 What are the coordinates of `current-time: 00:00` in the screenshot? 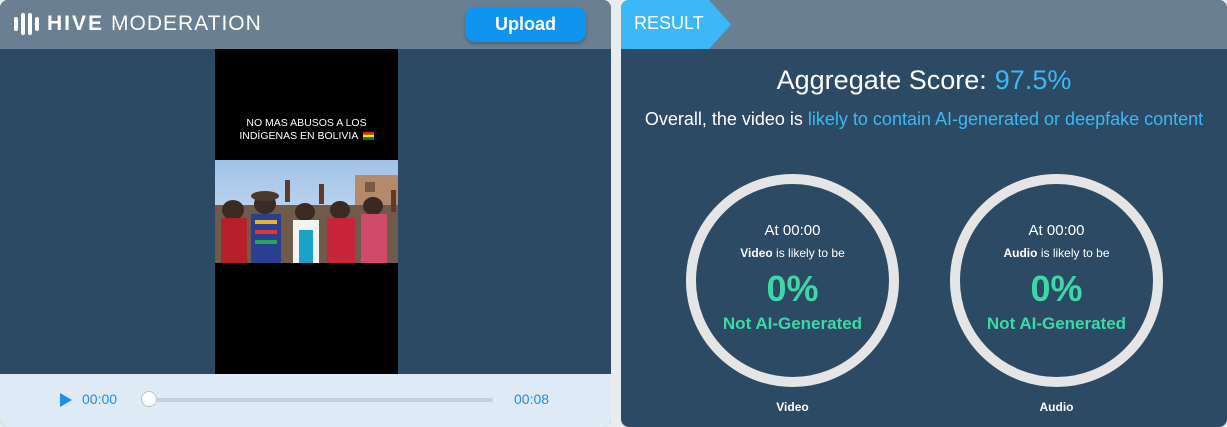 It's located at (100, 399).